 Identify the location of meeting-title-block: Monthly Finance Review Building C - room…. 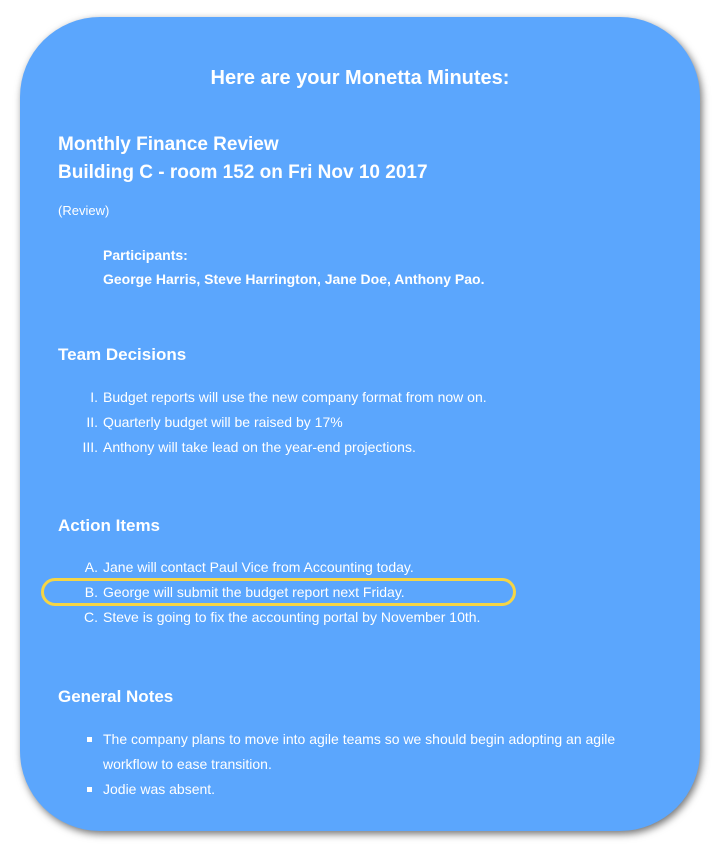
(243, 159).